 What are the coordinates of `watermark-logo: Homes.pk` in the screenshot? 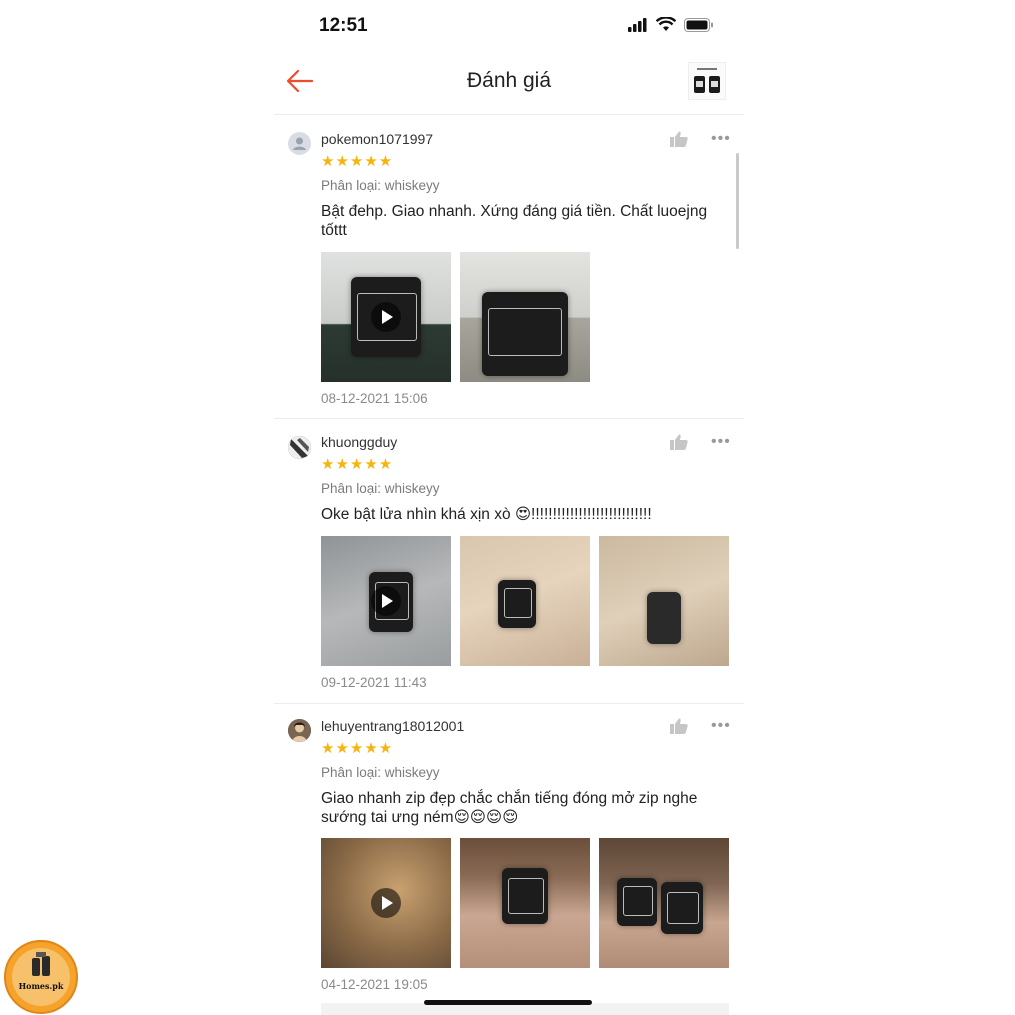 It's located at (41, 977).